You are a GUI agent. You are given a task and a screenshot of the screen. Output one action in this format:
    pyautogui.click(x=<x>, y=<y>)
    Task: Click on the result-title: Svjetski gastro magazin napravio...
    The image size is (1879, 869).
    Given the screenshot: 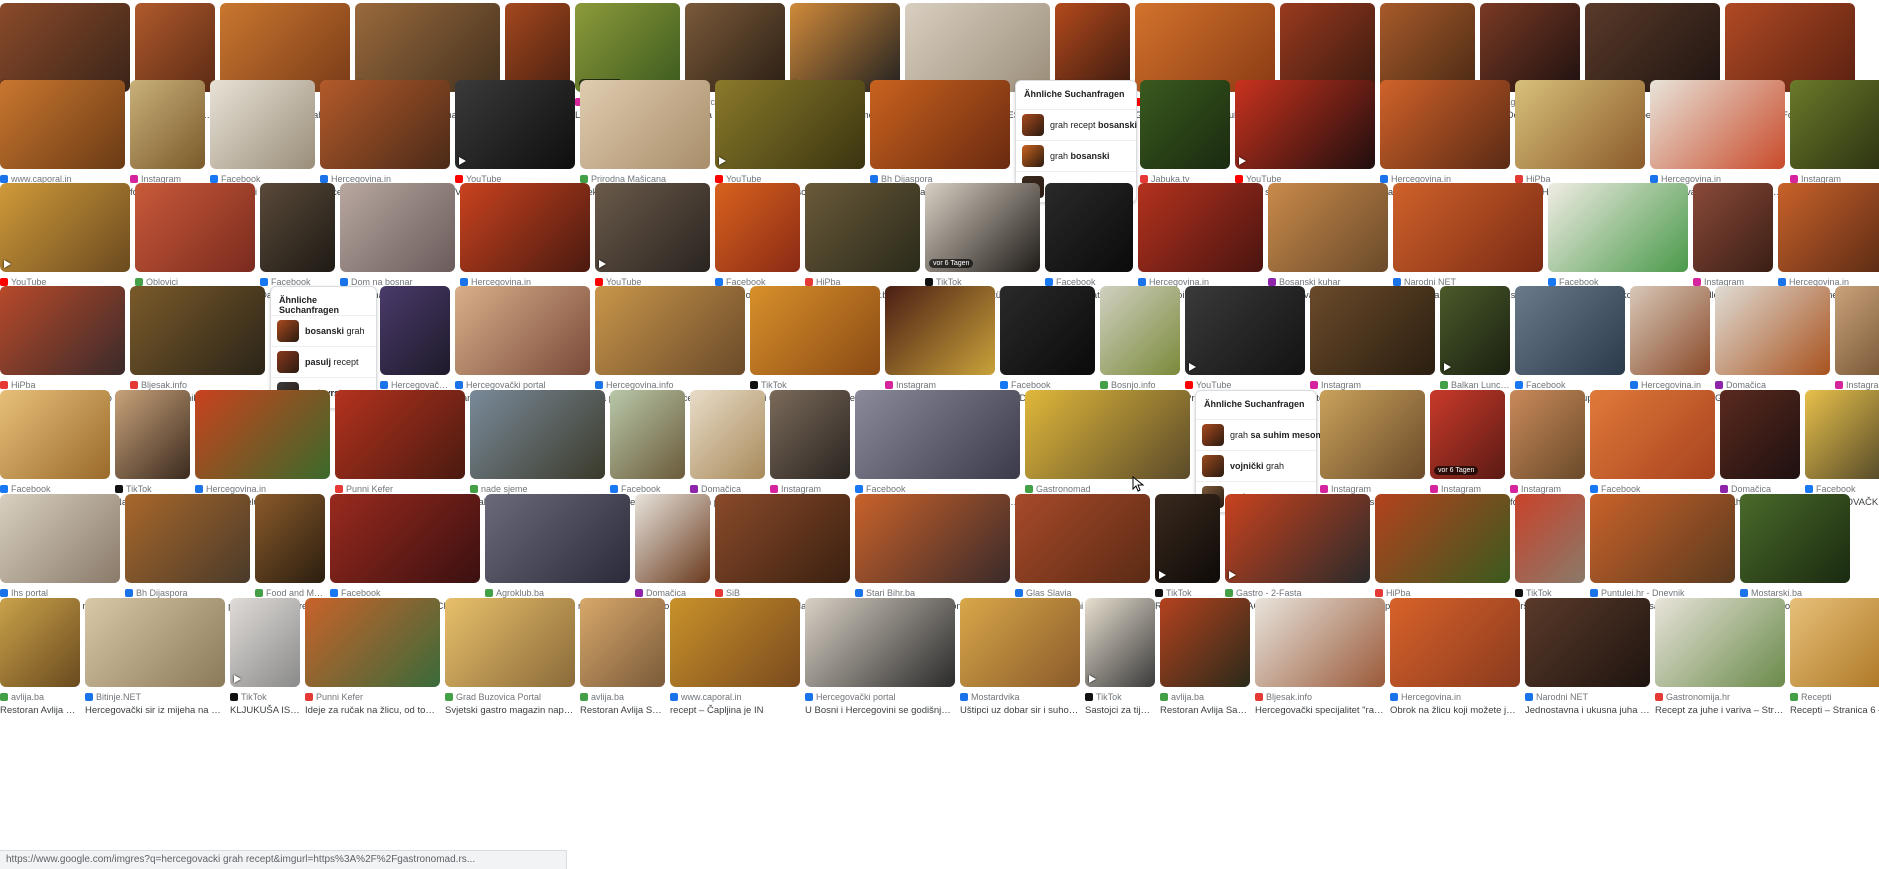 What is the action you would take?
    pyautogui.click(x=510, y=711)
    